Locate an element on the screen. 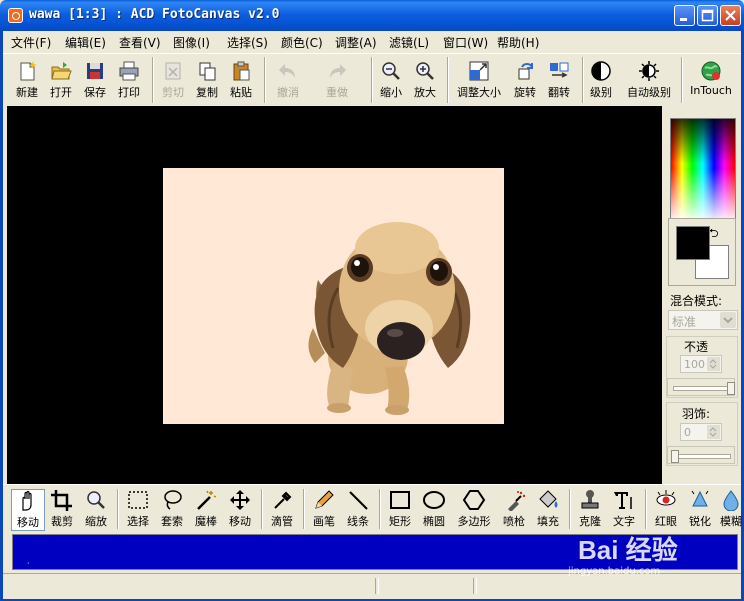 Image resolution: width=744 pixels, height=601 pixels. tool-airbrush: 喷枪 is located at coordinates (514, 509).